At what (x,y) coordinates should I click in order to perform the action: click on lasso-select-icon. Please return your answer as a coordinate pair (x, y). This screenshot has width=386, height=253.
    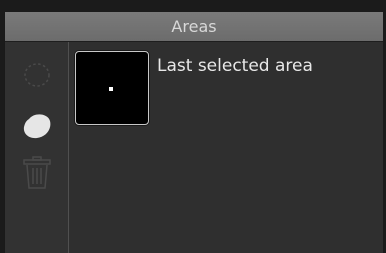
    Looking at the image, I should click on (37, 75).